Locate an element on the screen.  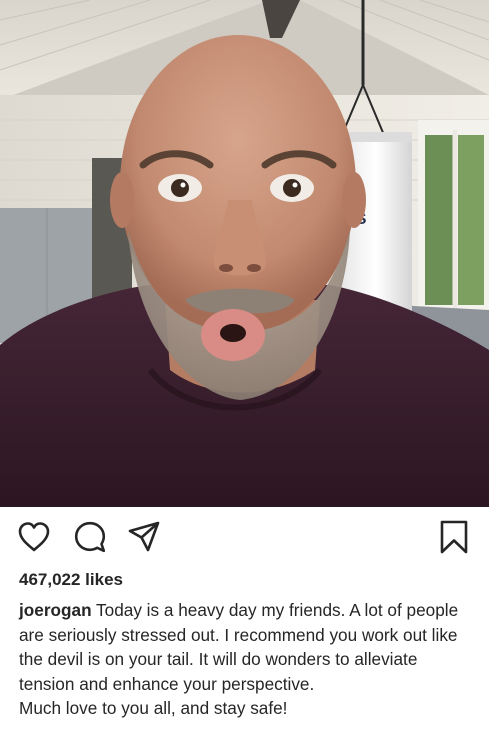
comment-bubble-icon is located at coordinates (90, 537).